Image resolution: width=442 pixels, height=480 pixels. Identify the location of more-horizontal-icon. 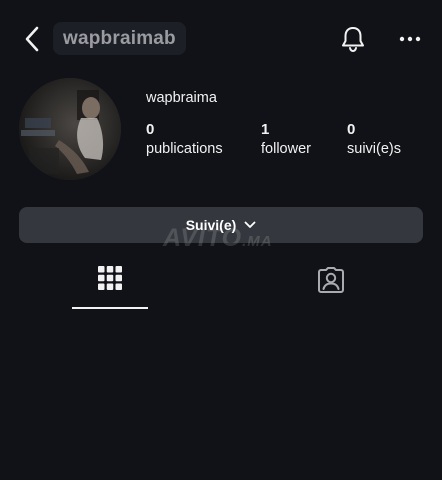
(410, 39).